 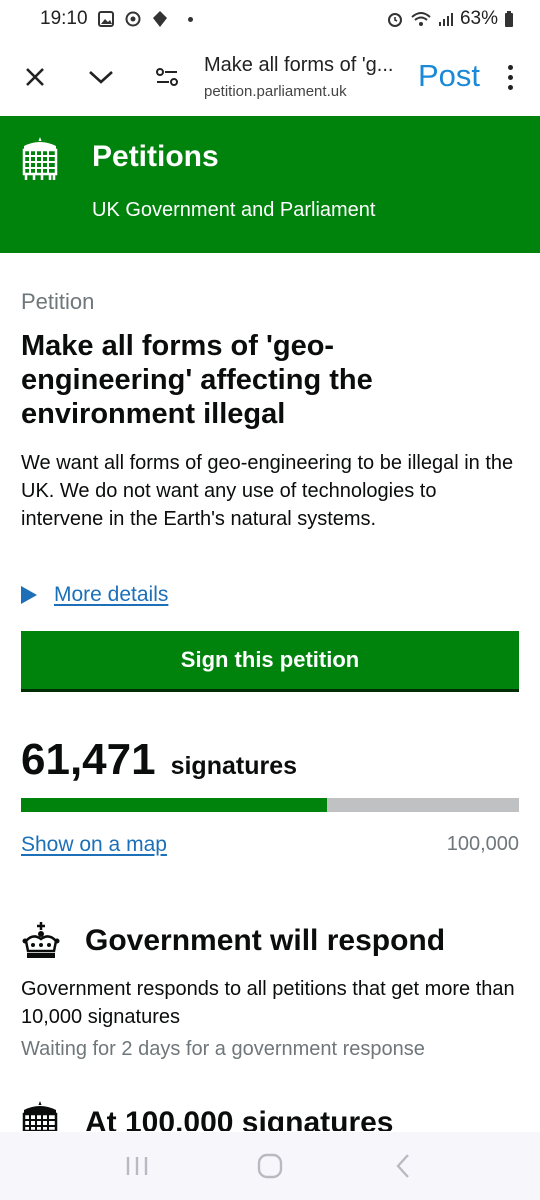 I want to click on post-button: Post, so click(x=449, y=76).